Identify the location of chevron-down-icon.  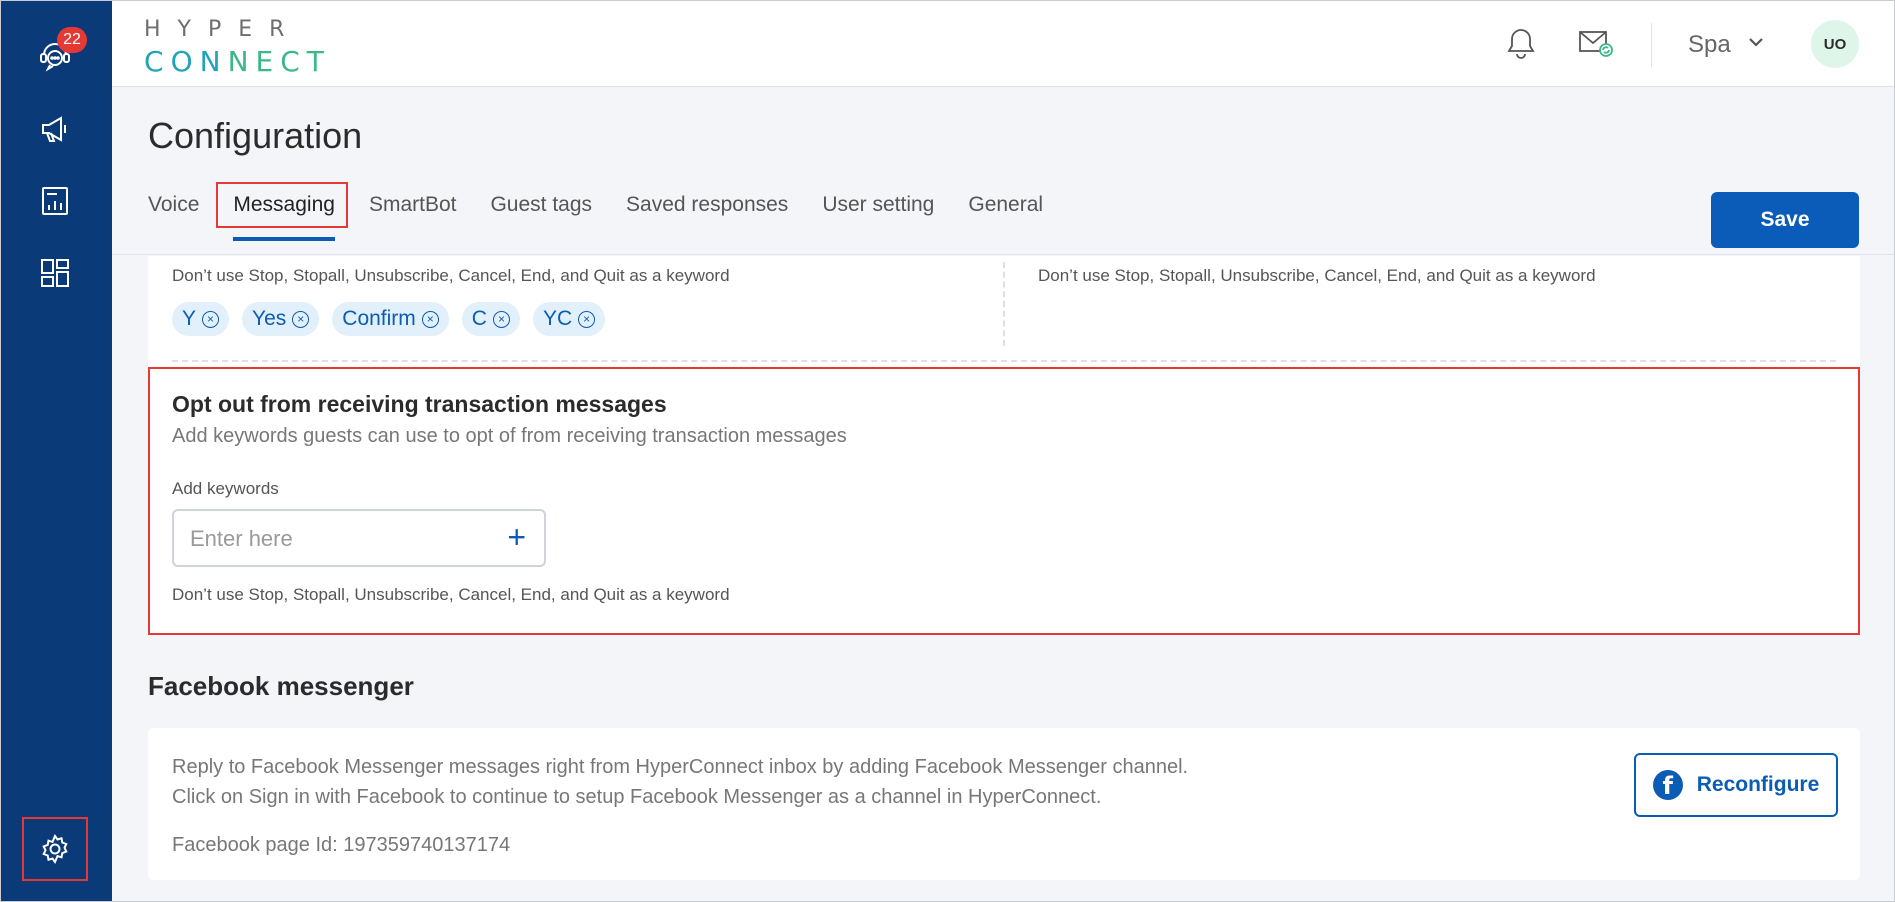
(1756, 44).